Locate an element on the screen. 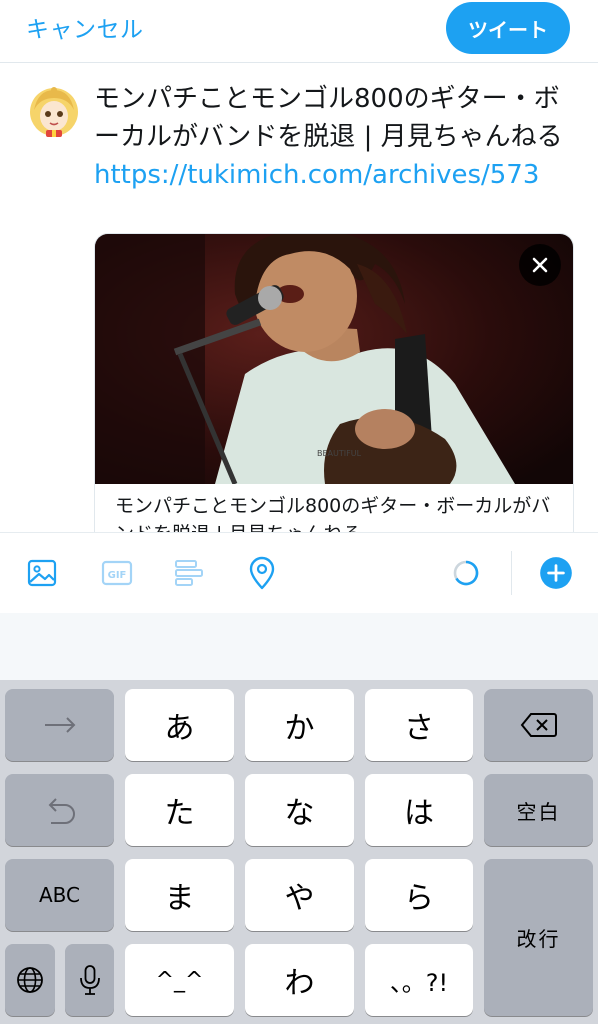 This screenshot has width=598, height=1024. svg-text: BEAUTIFUL is located at coordinates (339, 453).